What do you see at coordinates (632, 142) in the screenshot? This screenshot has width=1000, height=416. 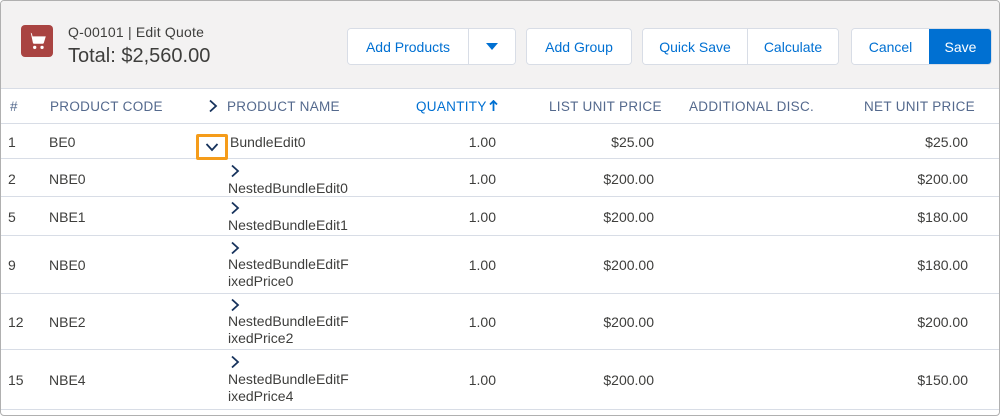 I see `list-unit-price: $25.00` at bounding box center [632, 142].